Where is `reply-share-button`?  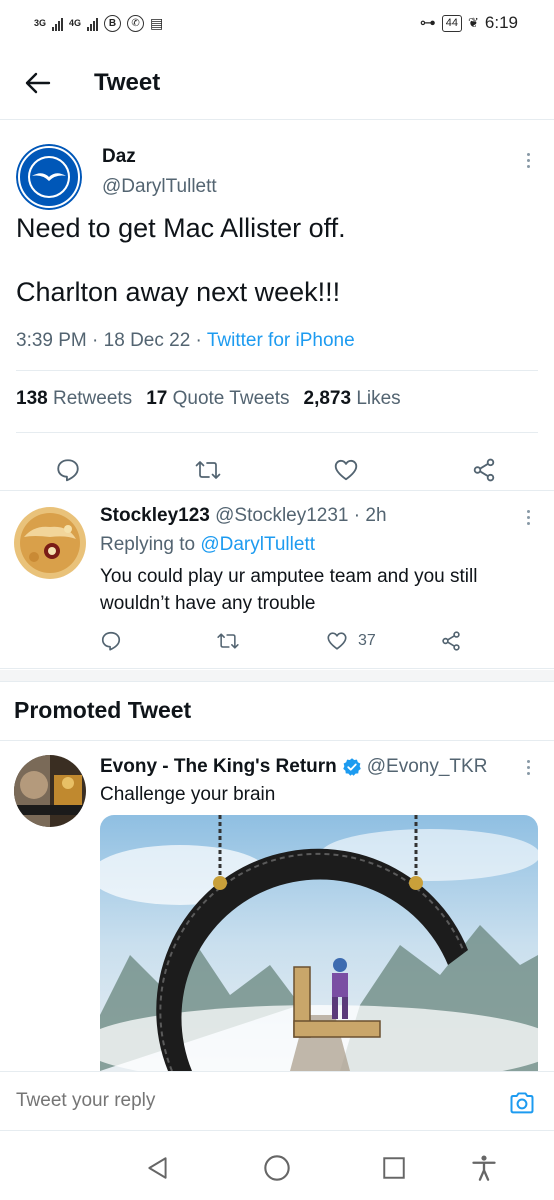 reply-share-button is located at coordinates (451, 641).